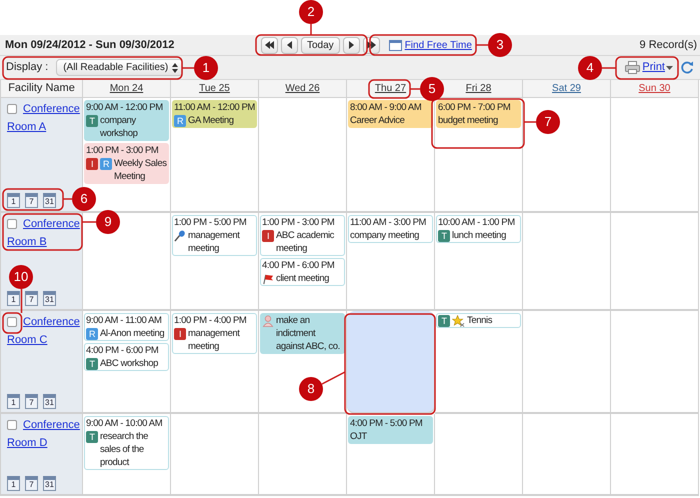  Describe the element at coordinates (289, 45) in the screenshot. I see `previous-button` at that location.